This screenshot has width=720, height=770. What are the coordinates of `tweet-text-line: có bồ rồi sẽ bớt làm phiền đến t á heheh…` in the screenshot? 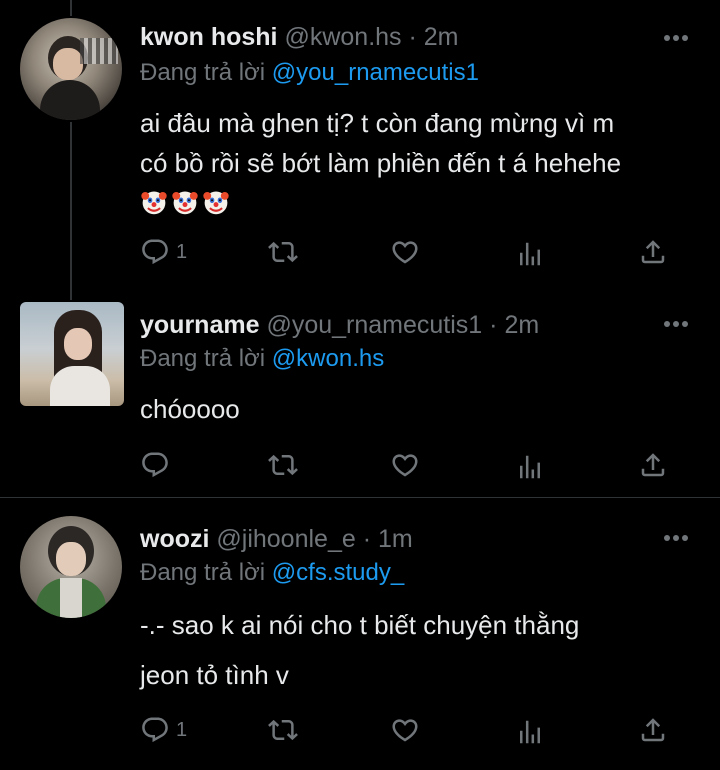 It's located at (381, 163).